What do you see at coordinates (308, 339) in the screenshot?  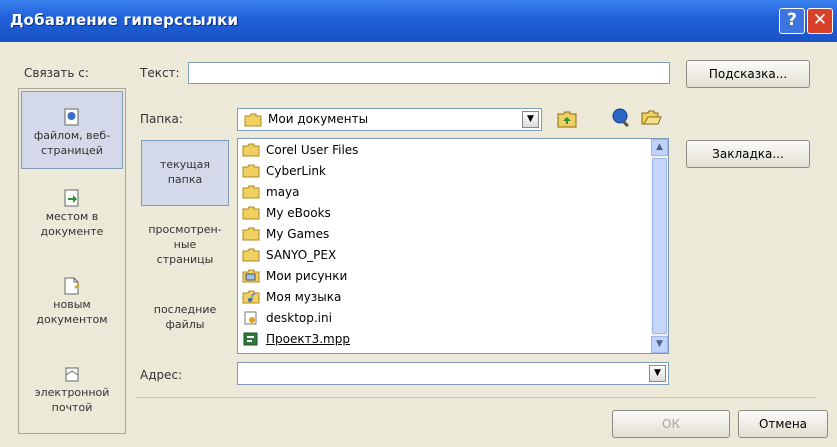 I see `file-name: Проект3.mpp` at bounding box center [308, 339].